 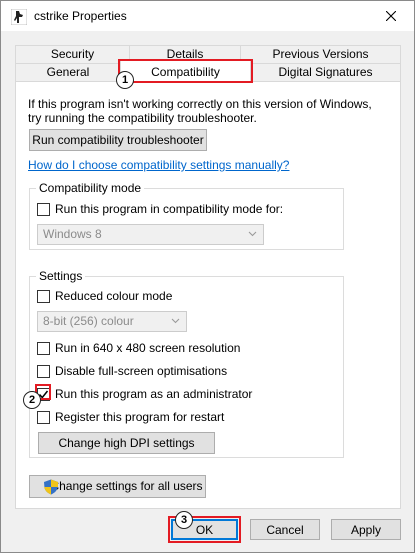 I want to click on uac-shield-icon, so click(x=51, y=487).